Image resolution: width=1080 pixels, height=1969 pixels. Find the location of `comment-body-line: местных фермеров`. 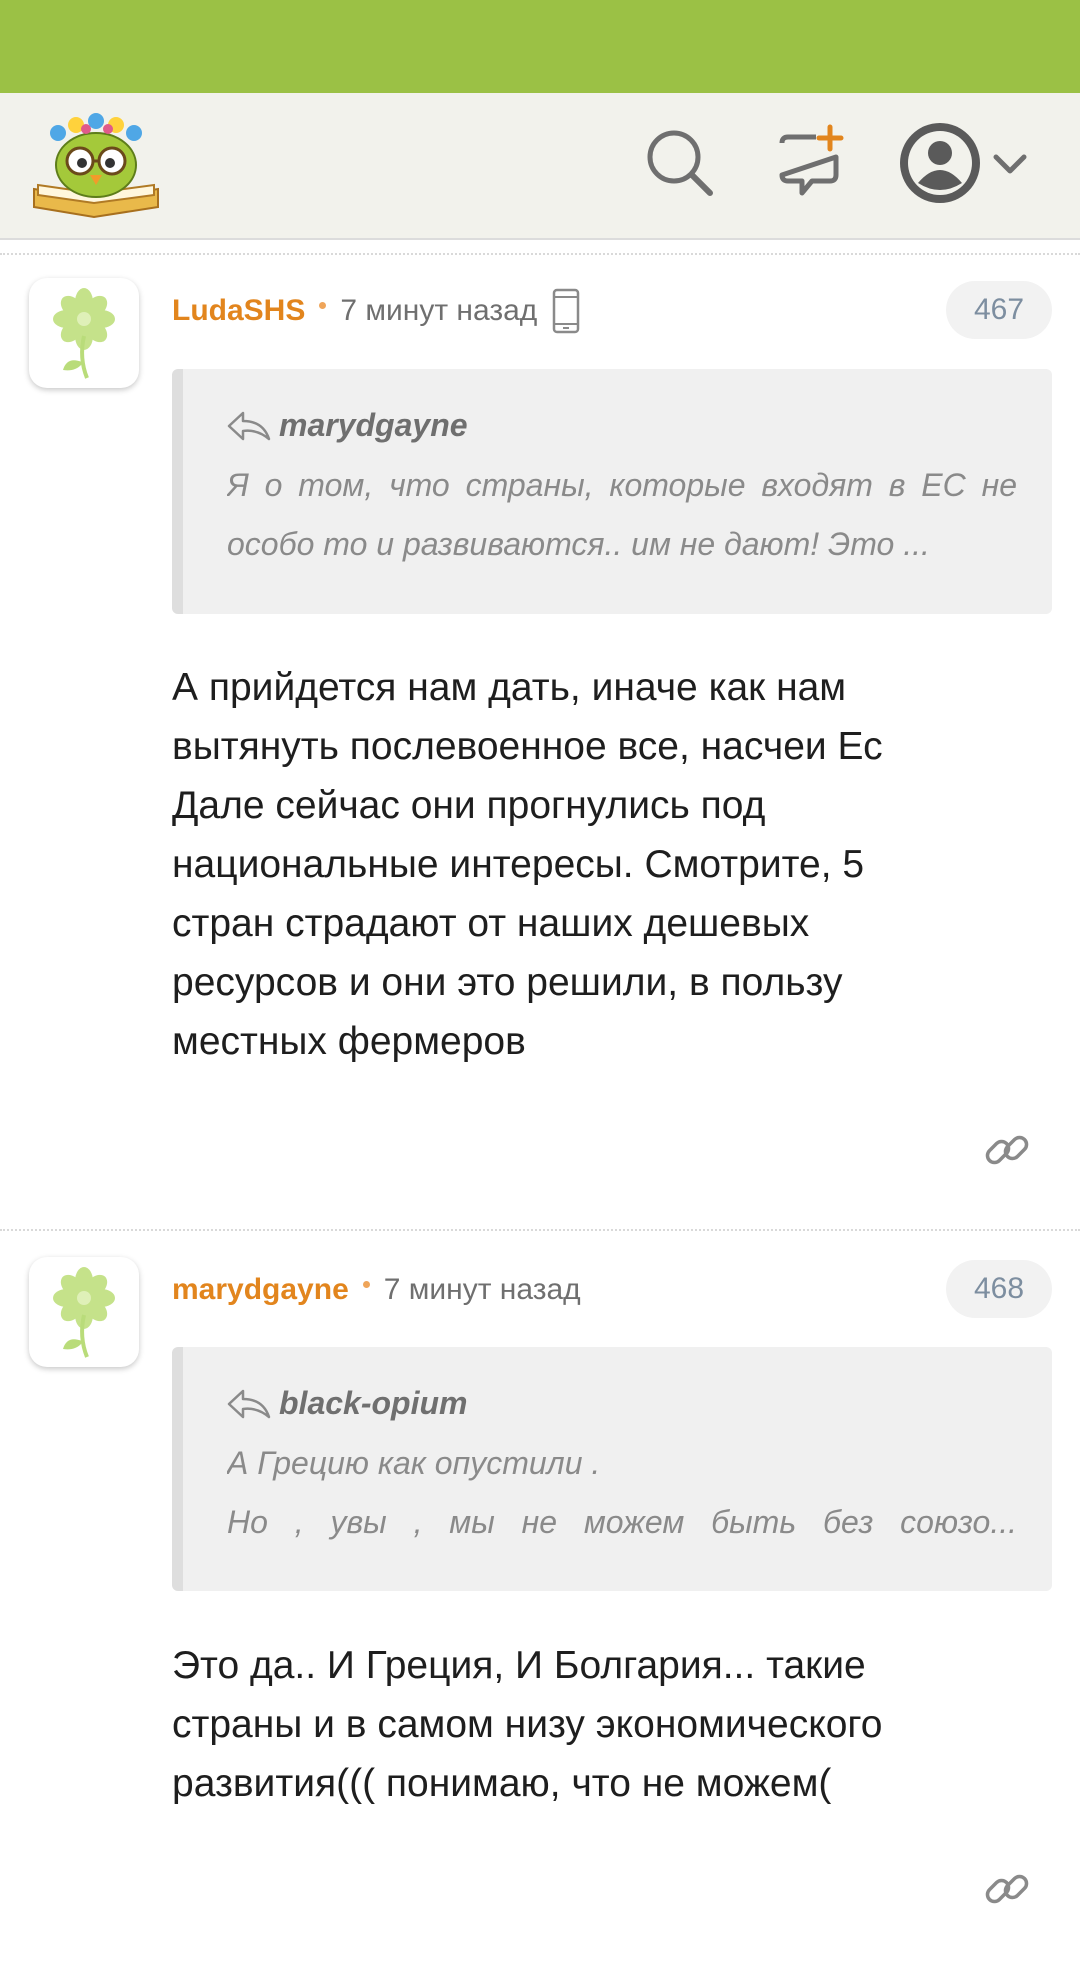

comment-body-line: местных фермеров is located at coordinates (349, 1041).